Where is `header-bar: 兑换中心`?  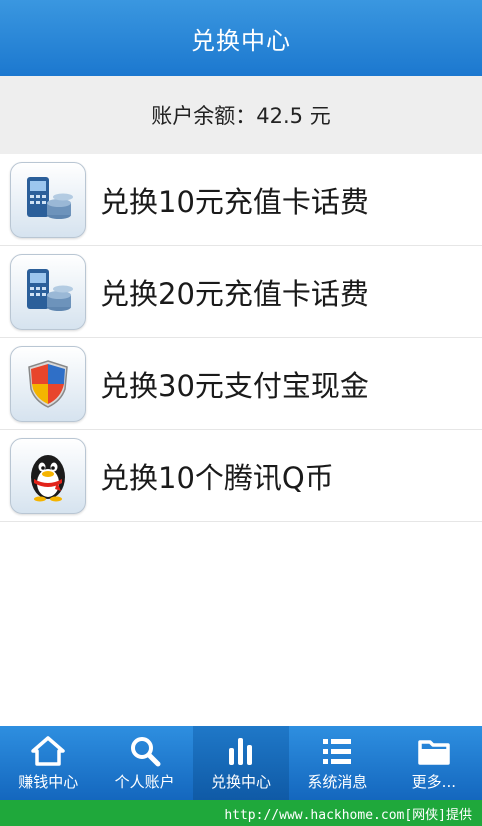
header-bar: 兑换中心 is located at coordinates (241, 38).